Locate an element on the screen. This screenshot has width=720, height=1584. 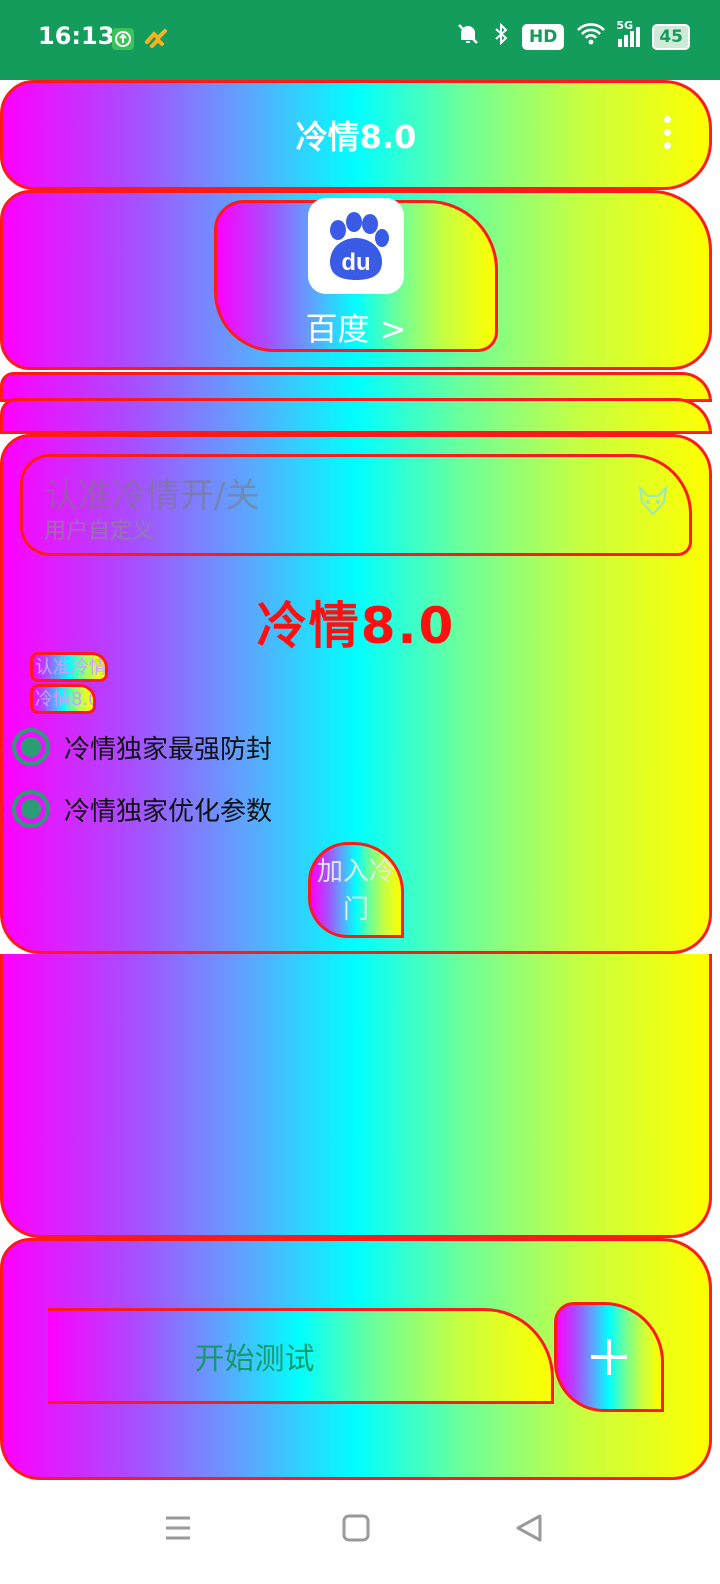
join-button: 加入冷门 is located at coordinates (356, 890).